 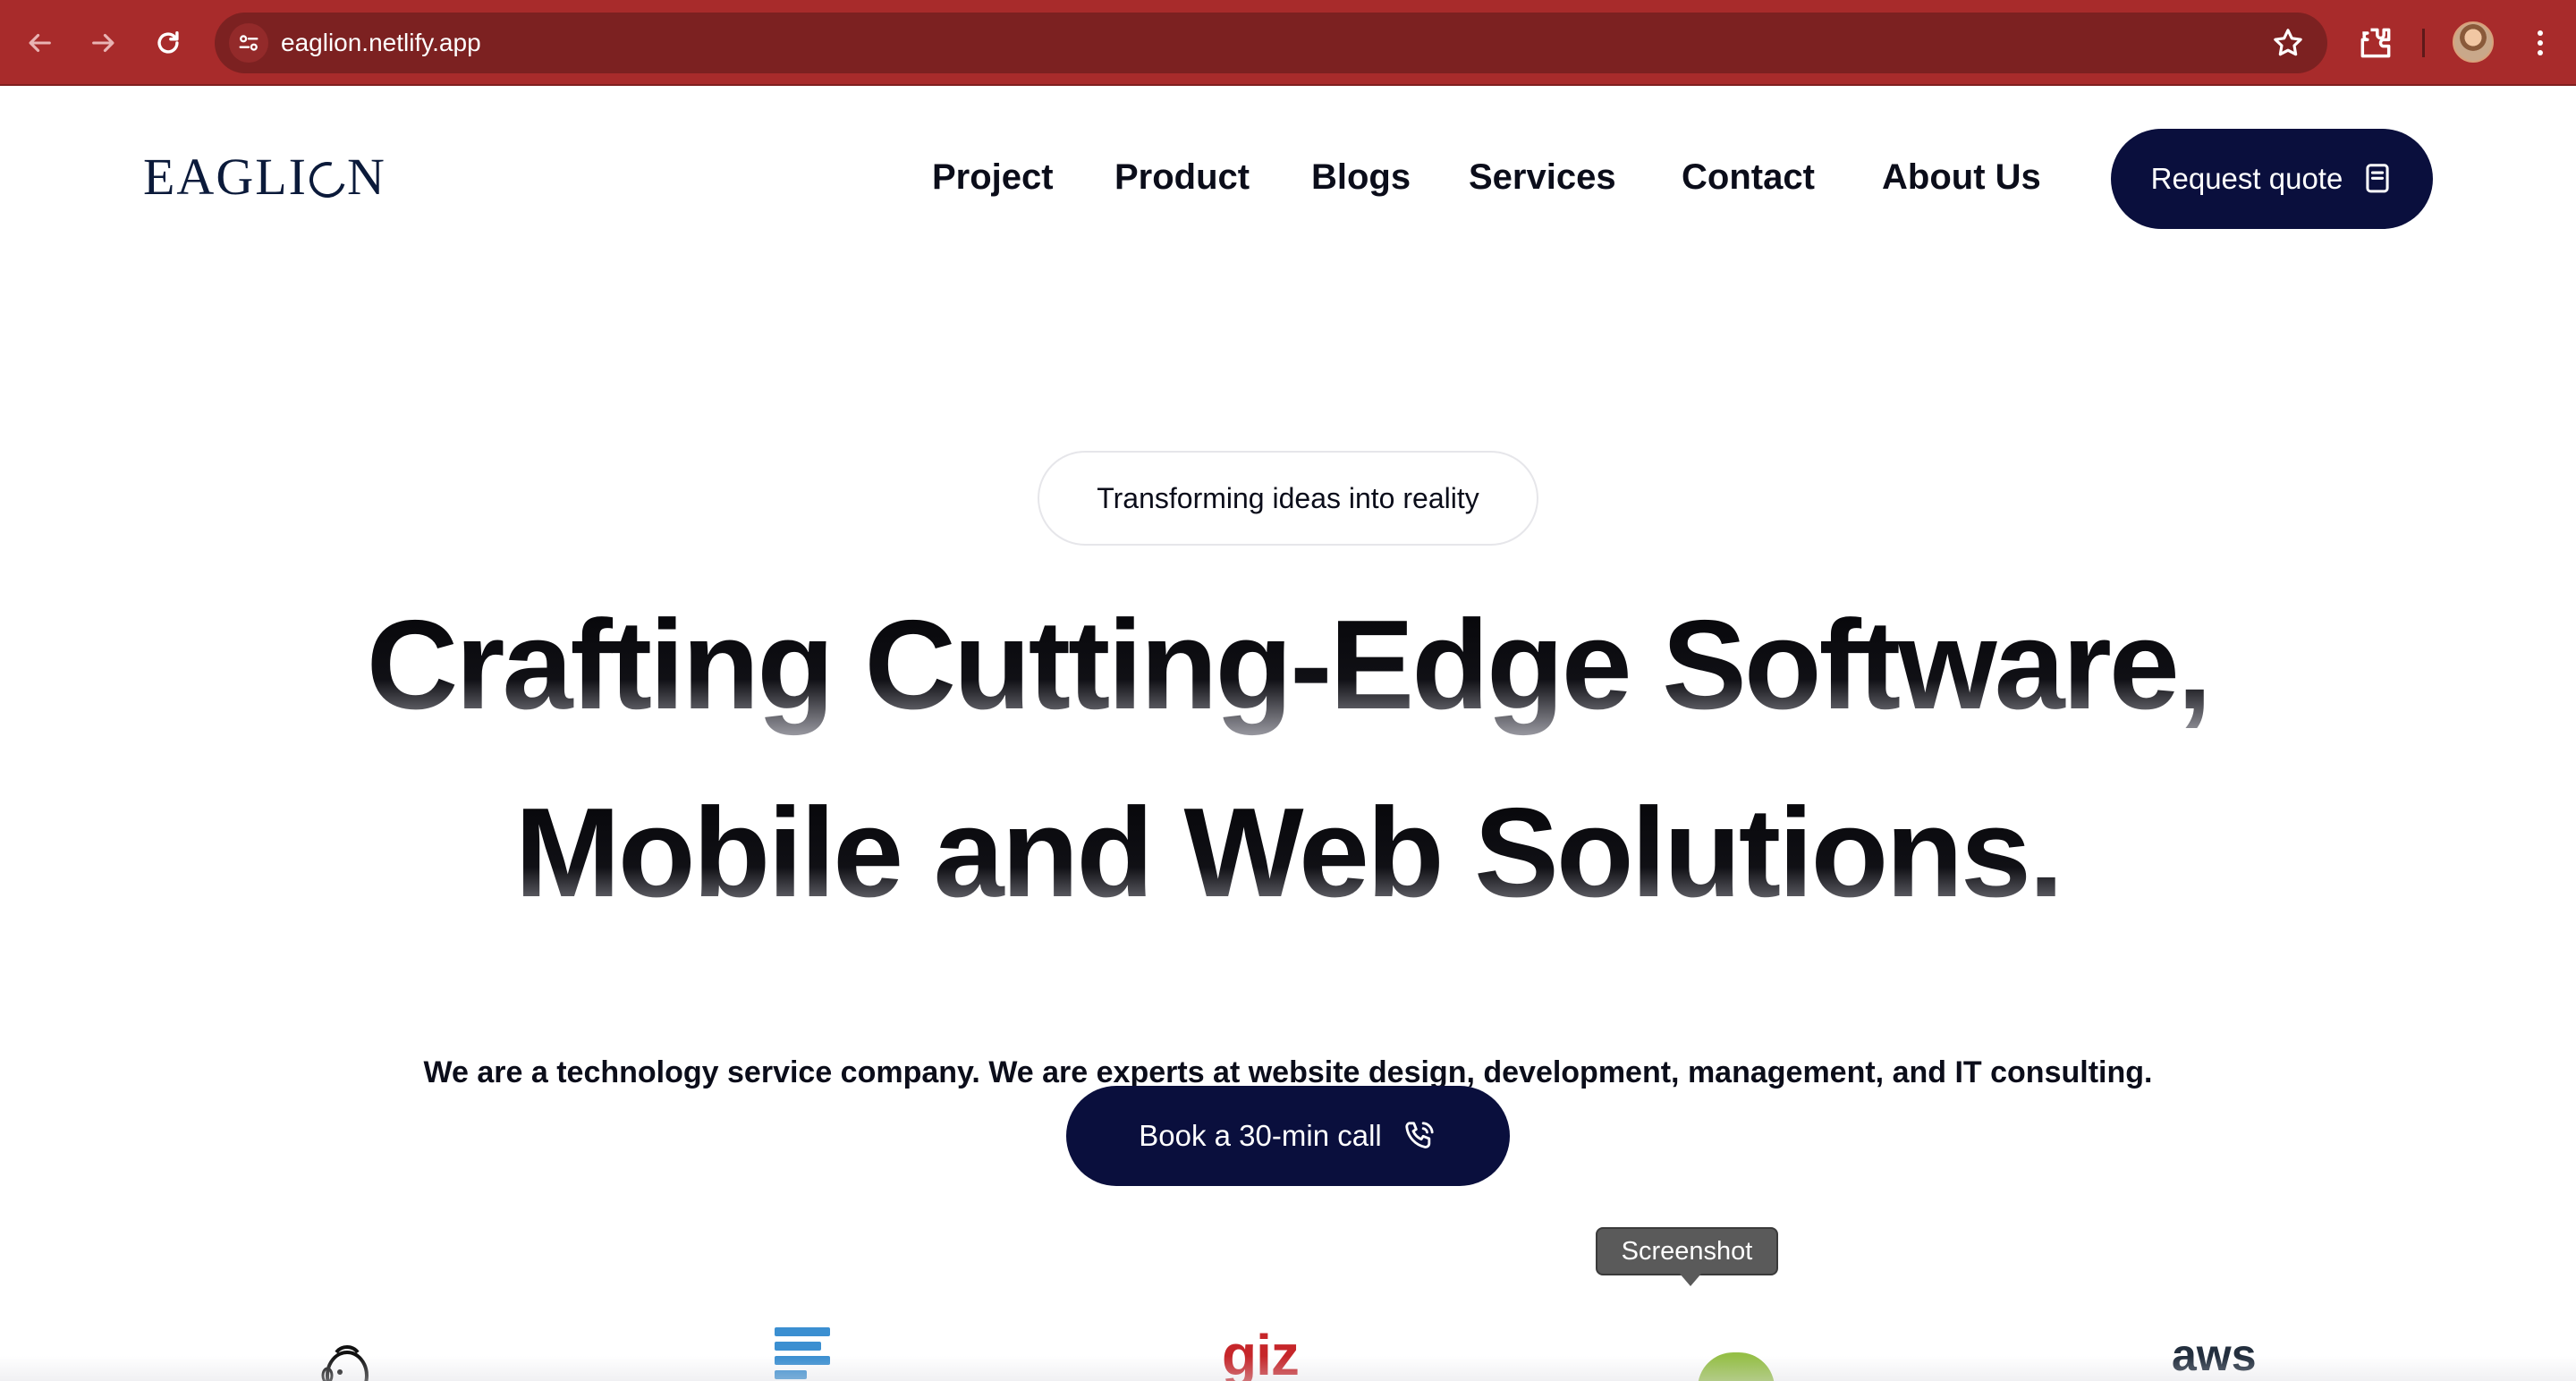 I want to click on forward-button, so click(x=103, y=43).